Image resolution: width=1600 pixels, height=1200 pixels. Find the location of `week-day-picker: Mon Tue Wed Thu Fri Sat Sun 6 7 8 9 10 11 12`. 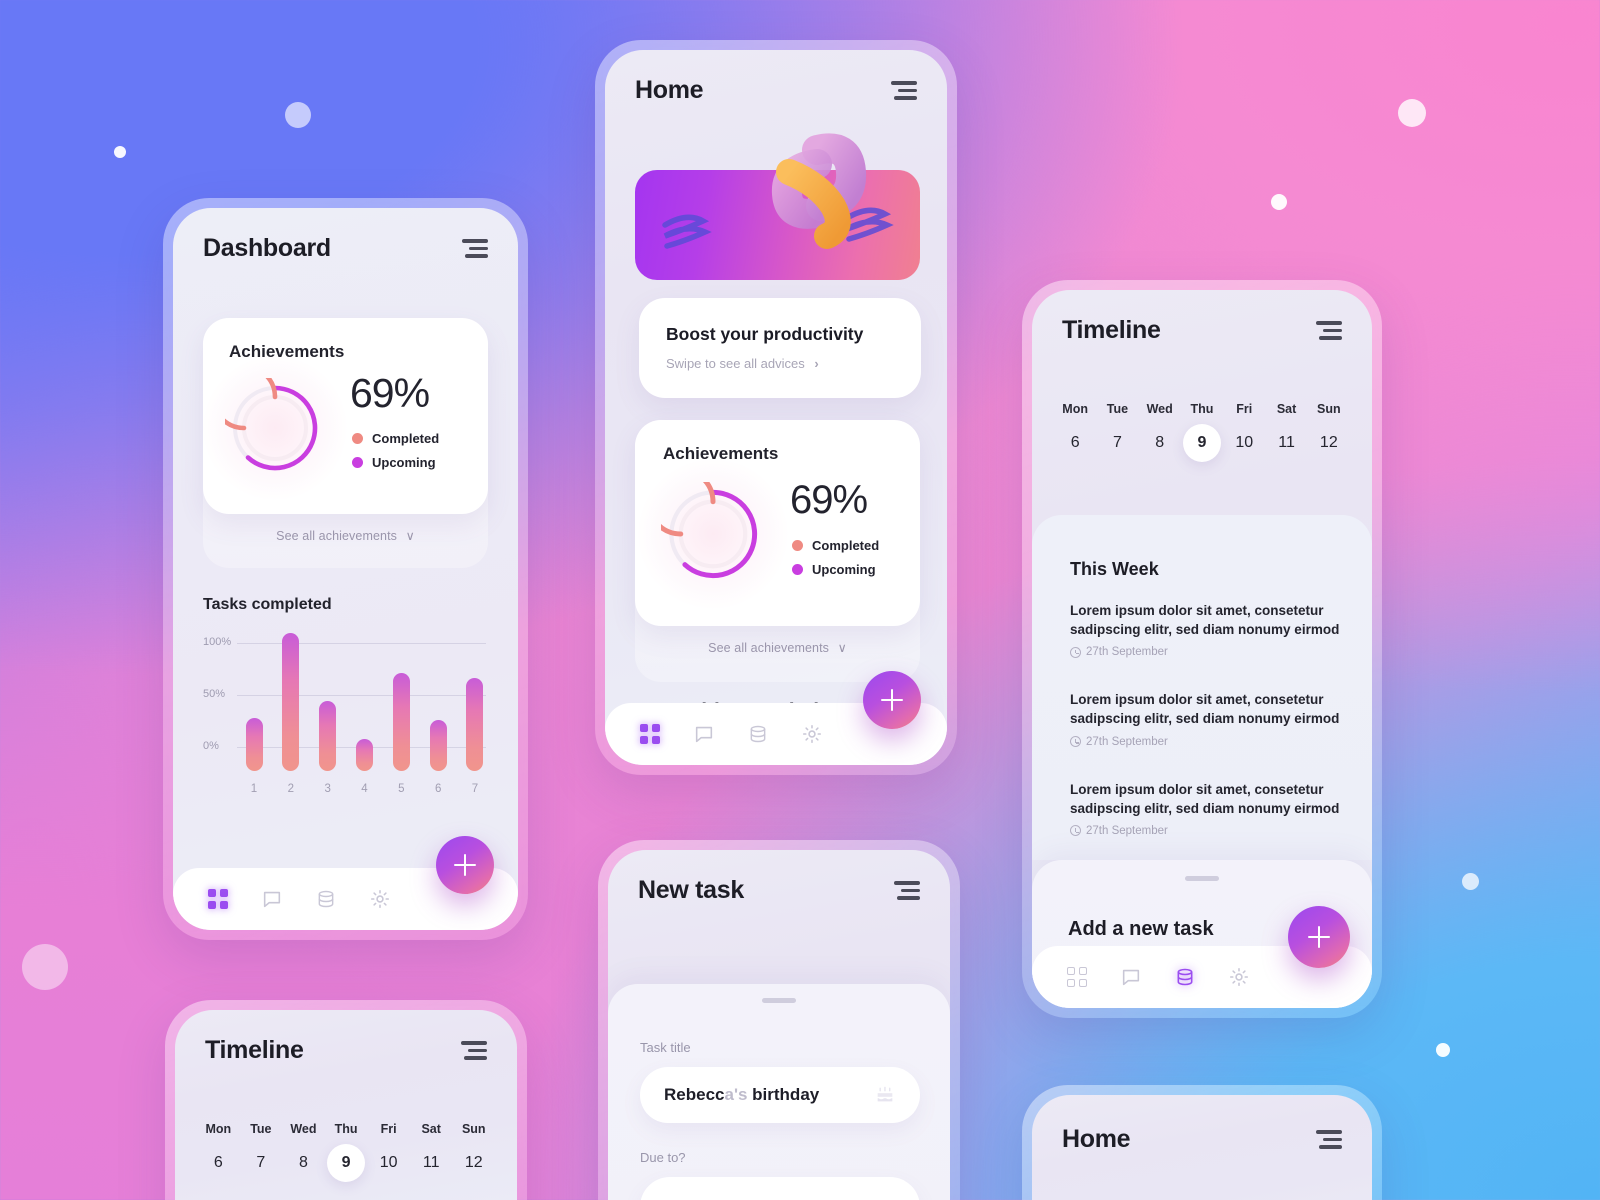

week-day-picker: Mon Tue Wed Thu Fri Sat Sun 6 7 8 9 10 11 12 is located at coordinates (346, 1147).